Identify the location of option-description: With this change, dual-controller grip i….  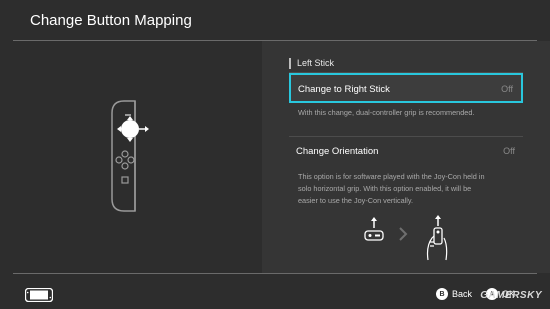
(386, 112).